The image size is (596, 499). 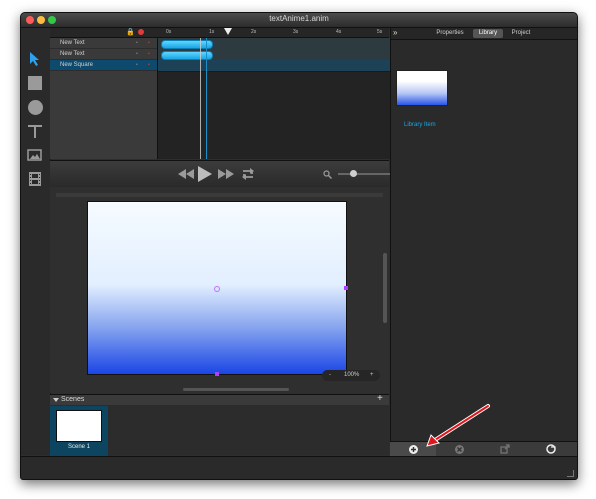 What do you see at coordinates (385, 288) in the screenshot?
I see `stage-vertical-scrollbar` at bounding box center [385, 288].